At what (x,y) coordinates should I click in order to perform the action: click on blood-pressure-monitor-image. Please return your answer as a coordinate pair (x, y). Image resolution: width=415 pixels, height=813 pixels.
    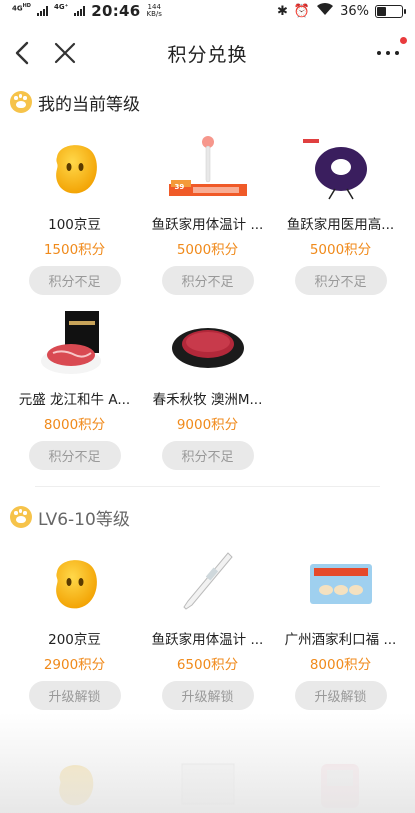
    Looking at the image, I should click on (340, 785).